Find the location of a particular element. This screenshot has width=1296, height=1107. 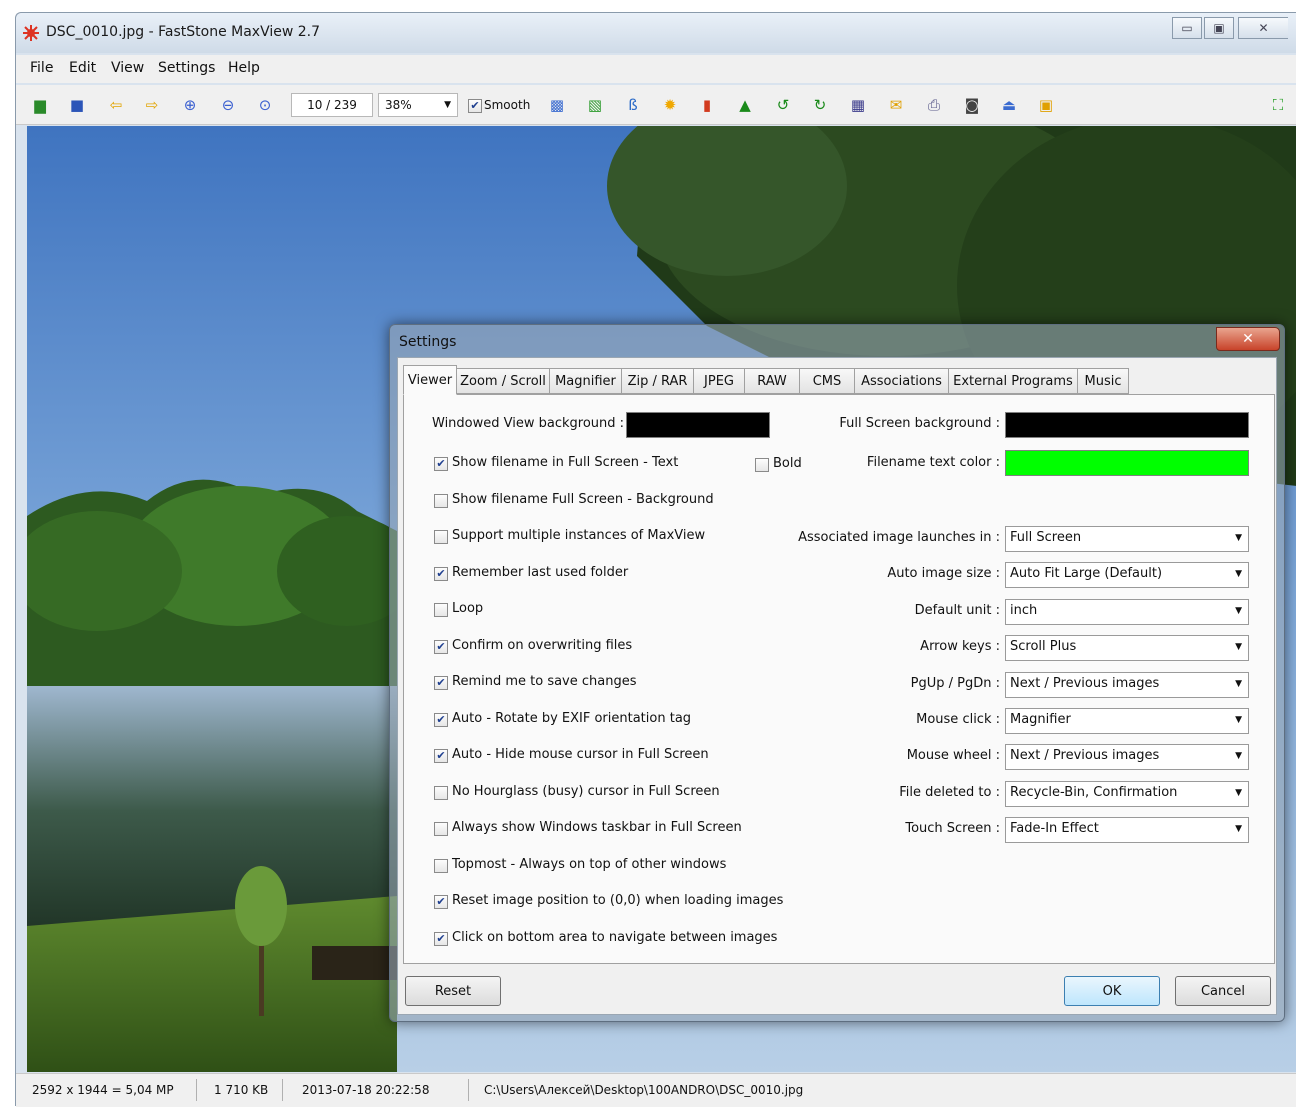

page-counter-field: 10 / 239 is located at coordinates (332, 105).